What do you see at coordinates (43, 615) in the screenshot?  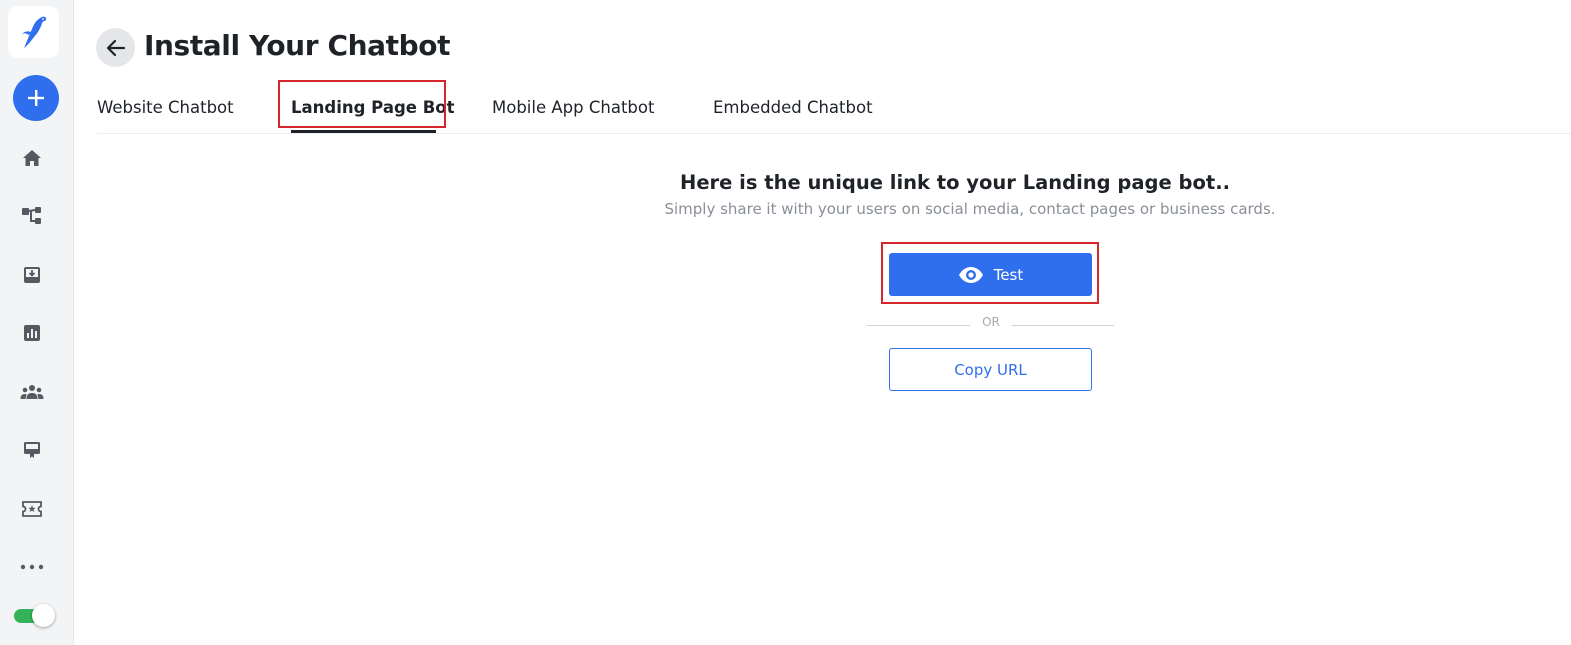 I see `toggle-knob` at bounding box center [43, 615].